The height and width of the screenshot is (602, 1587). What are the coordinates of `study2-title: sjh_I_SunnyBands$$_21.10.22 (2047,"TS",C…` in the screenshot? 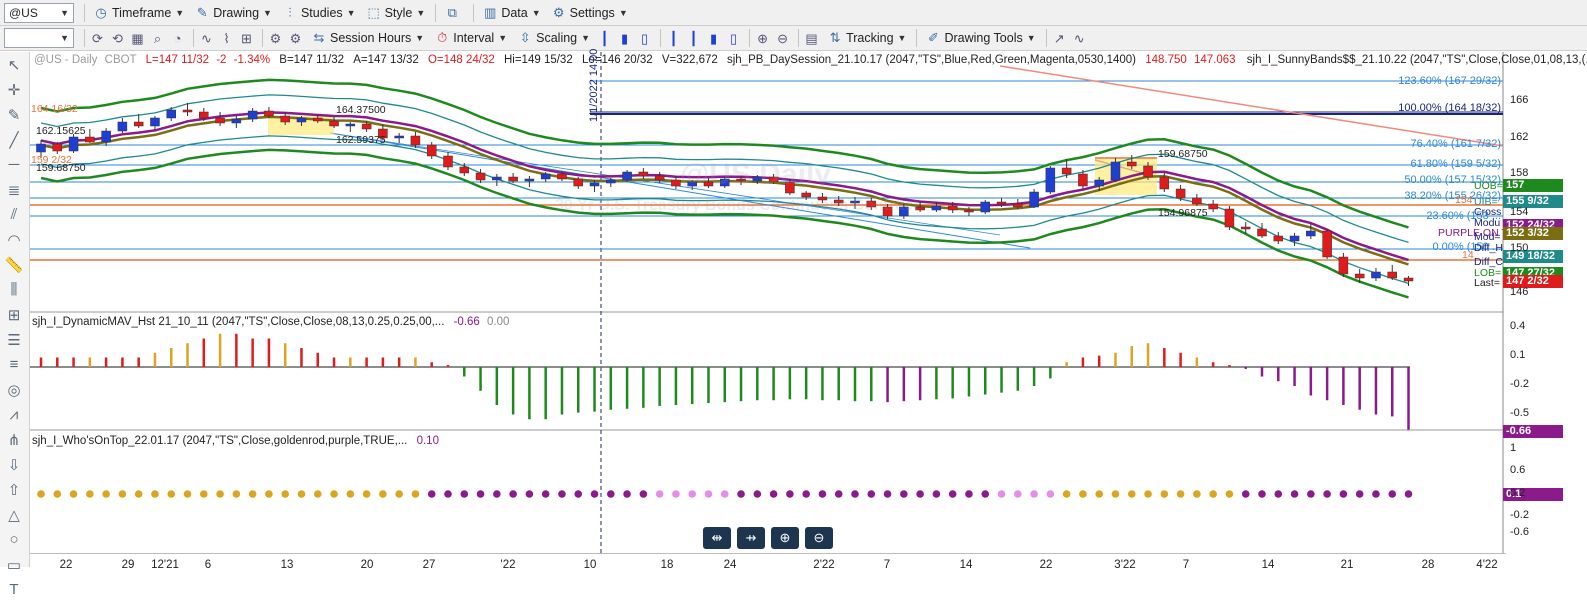 It's located at (1416, 60).